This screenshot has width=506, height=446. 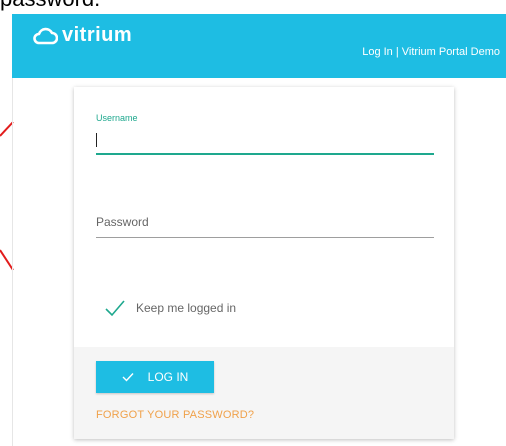 What do you see at coordinates (175, 415) in the screenshot?
I see `forgot-password-link: FORGOT YOUR PASSWORD?` at bounding box center [175, 415].